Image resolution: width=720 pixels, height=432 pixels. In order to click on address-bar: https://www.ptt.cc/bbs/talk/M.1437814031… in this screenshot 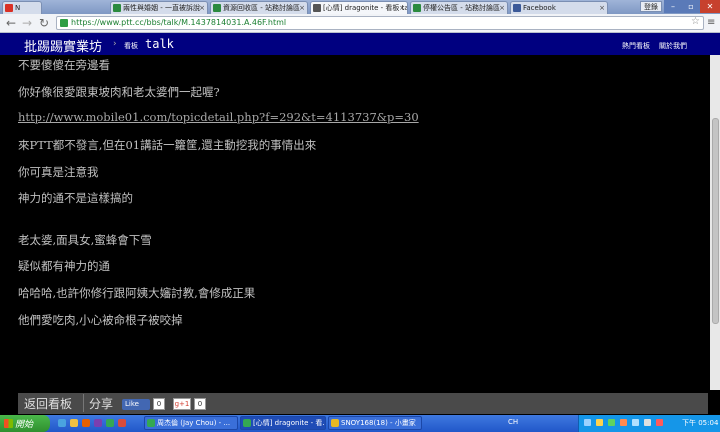, I will do `click(380, 23)`.